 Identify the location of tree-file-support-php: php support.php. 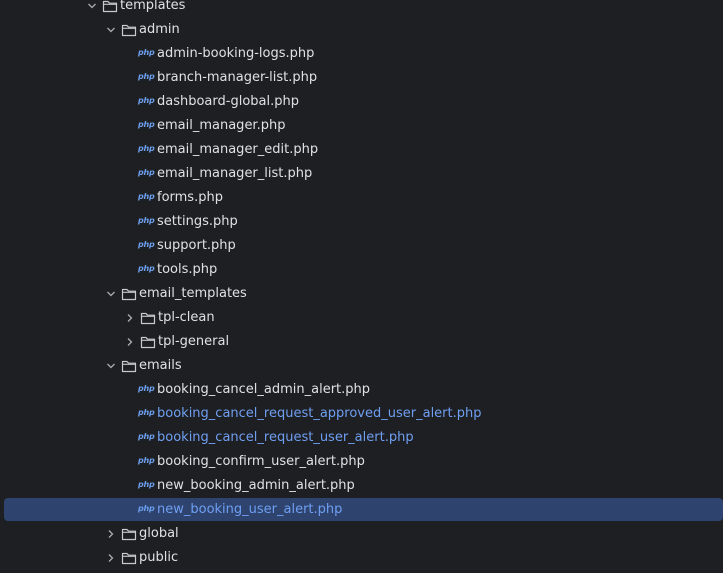
(361, 246).